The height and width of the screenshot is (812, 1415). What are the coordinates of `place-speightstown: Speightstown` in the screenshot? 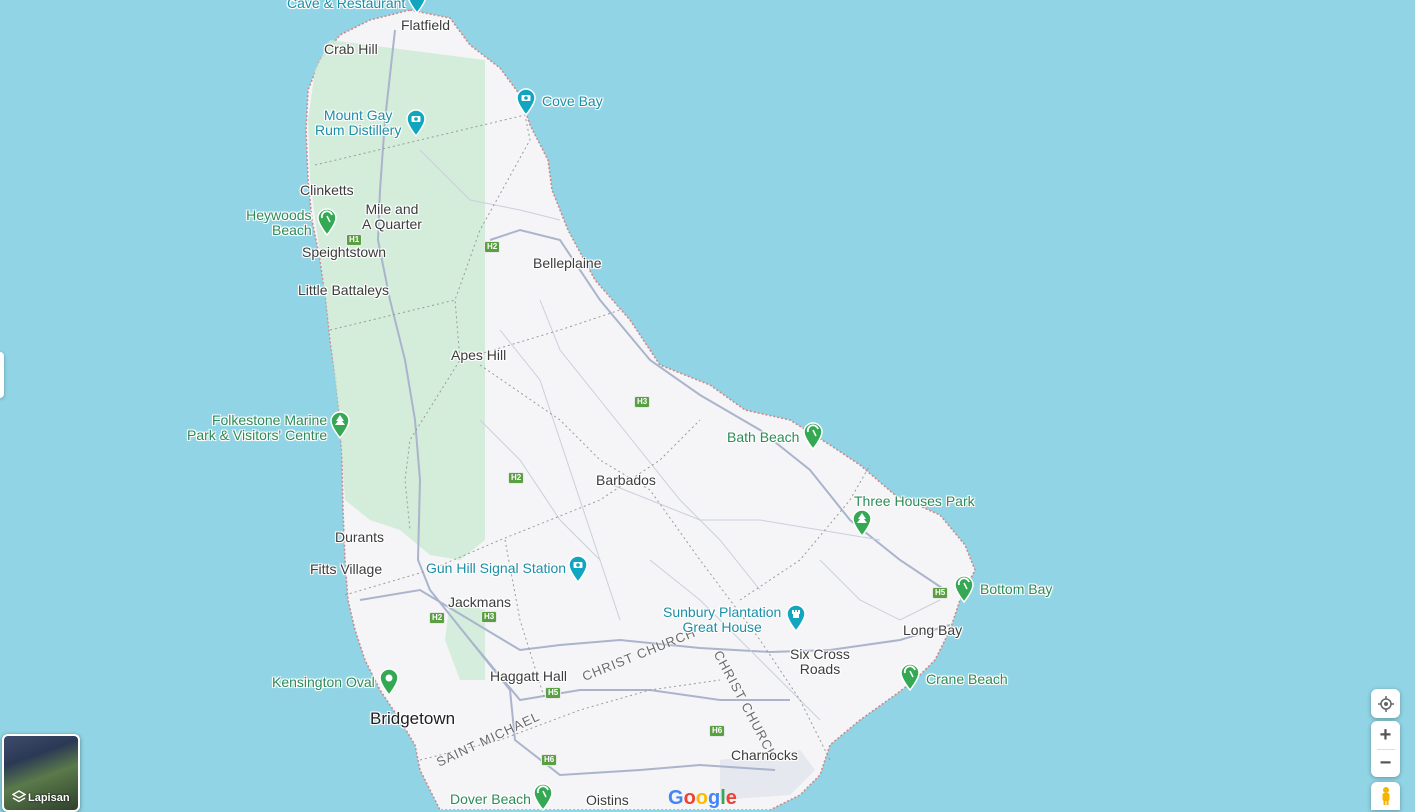 It's located at (344, 252).